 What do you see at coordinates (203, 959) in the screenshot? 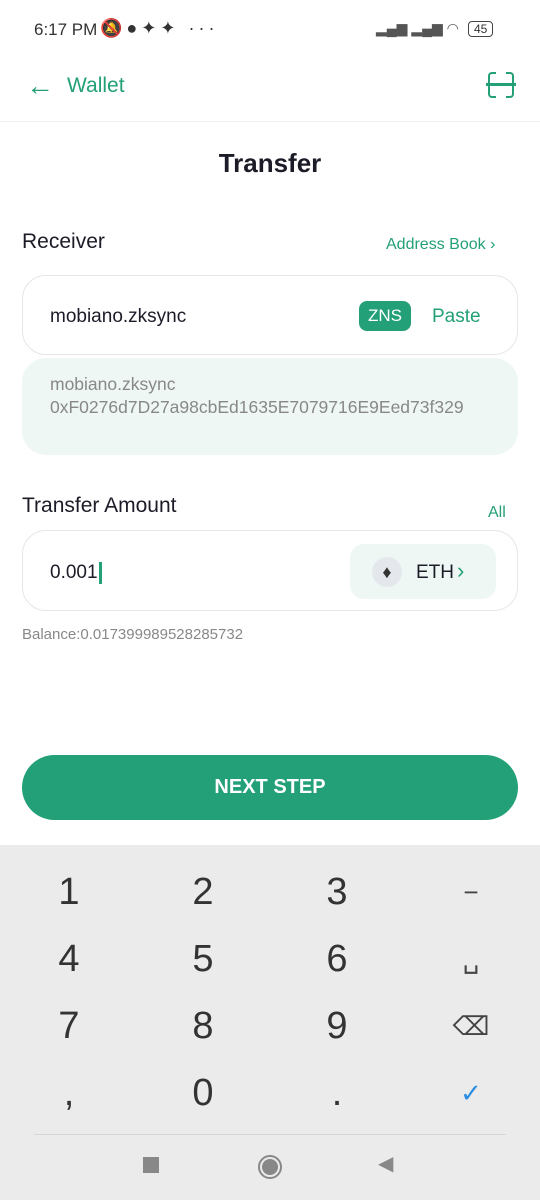
I see `key-5: 5` at bounding box center [203, 959].